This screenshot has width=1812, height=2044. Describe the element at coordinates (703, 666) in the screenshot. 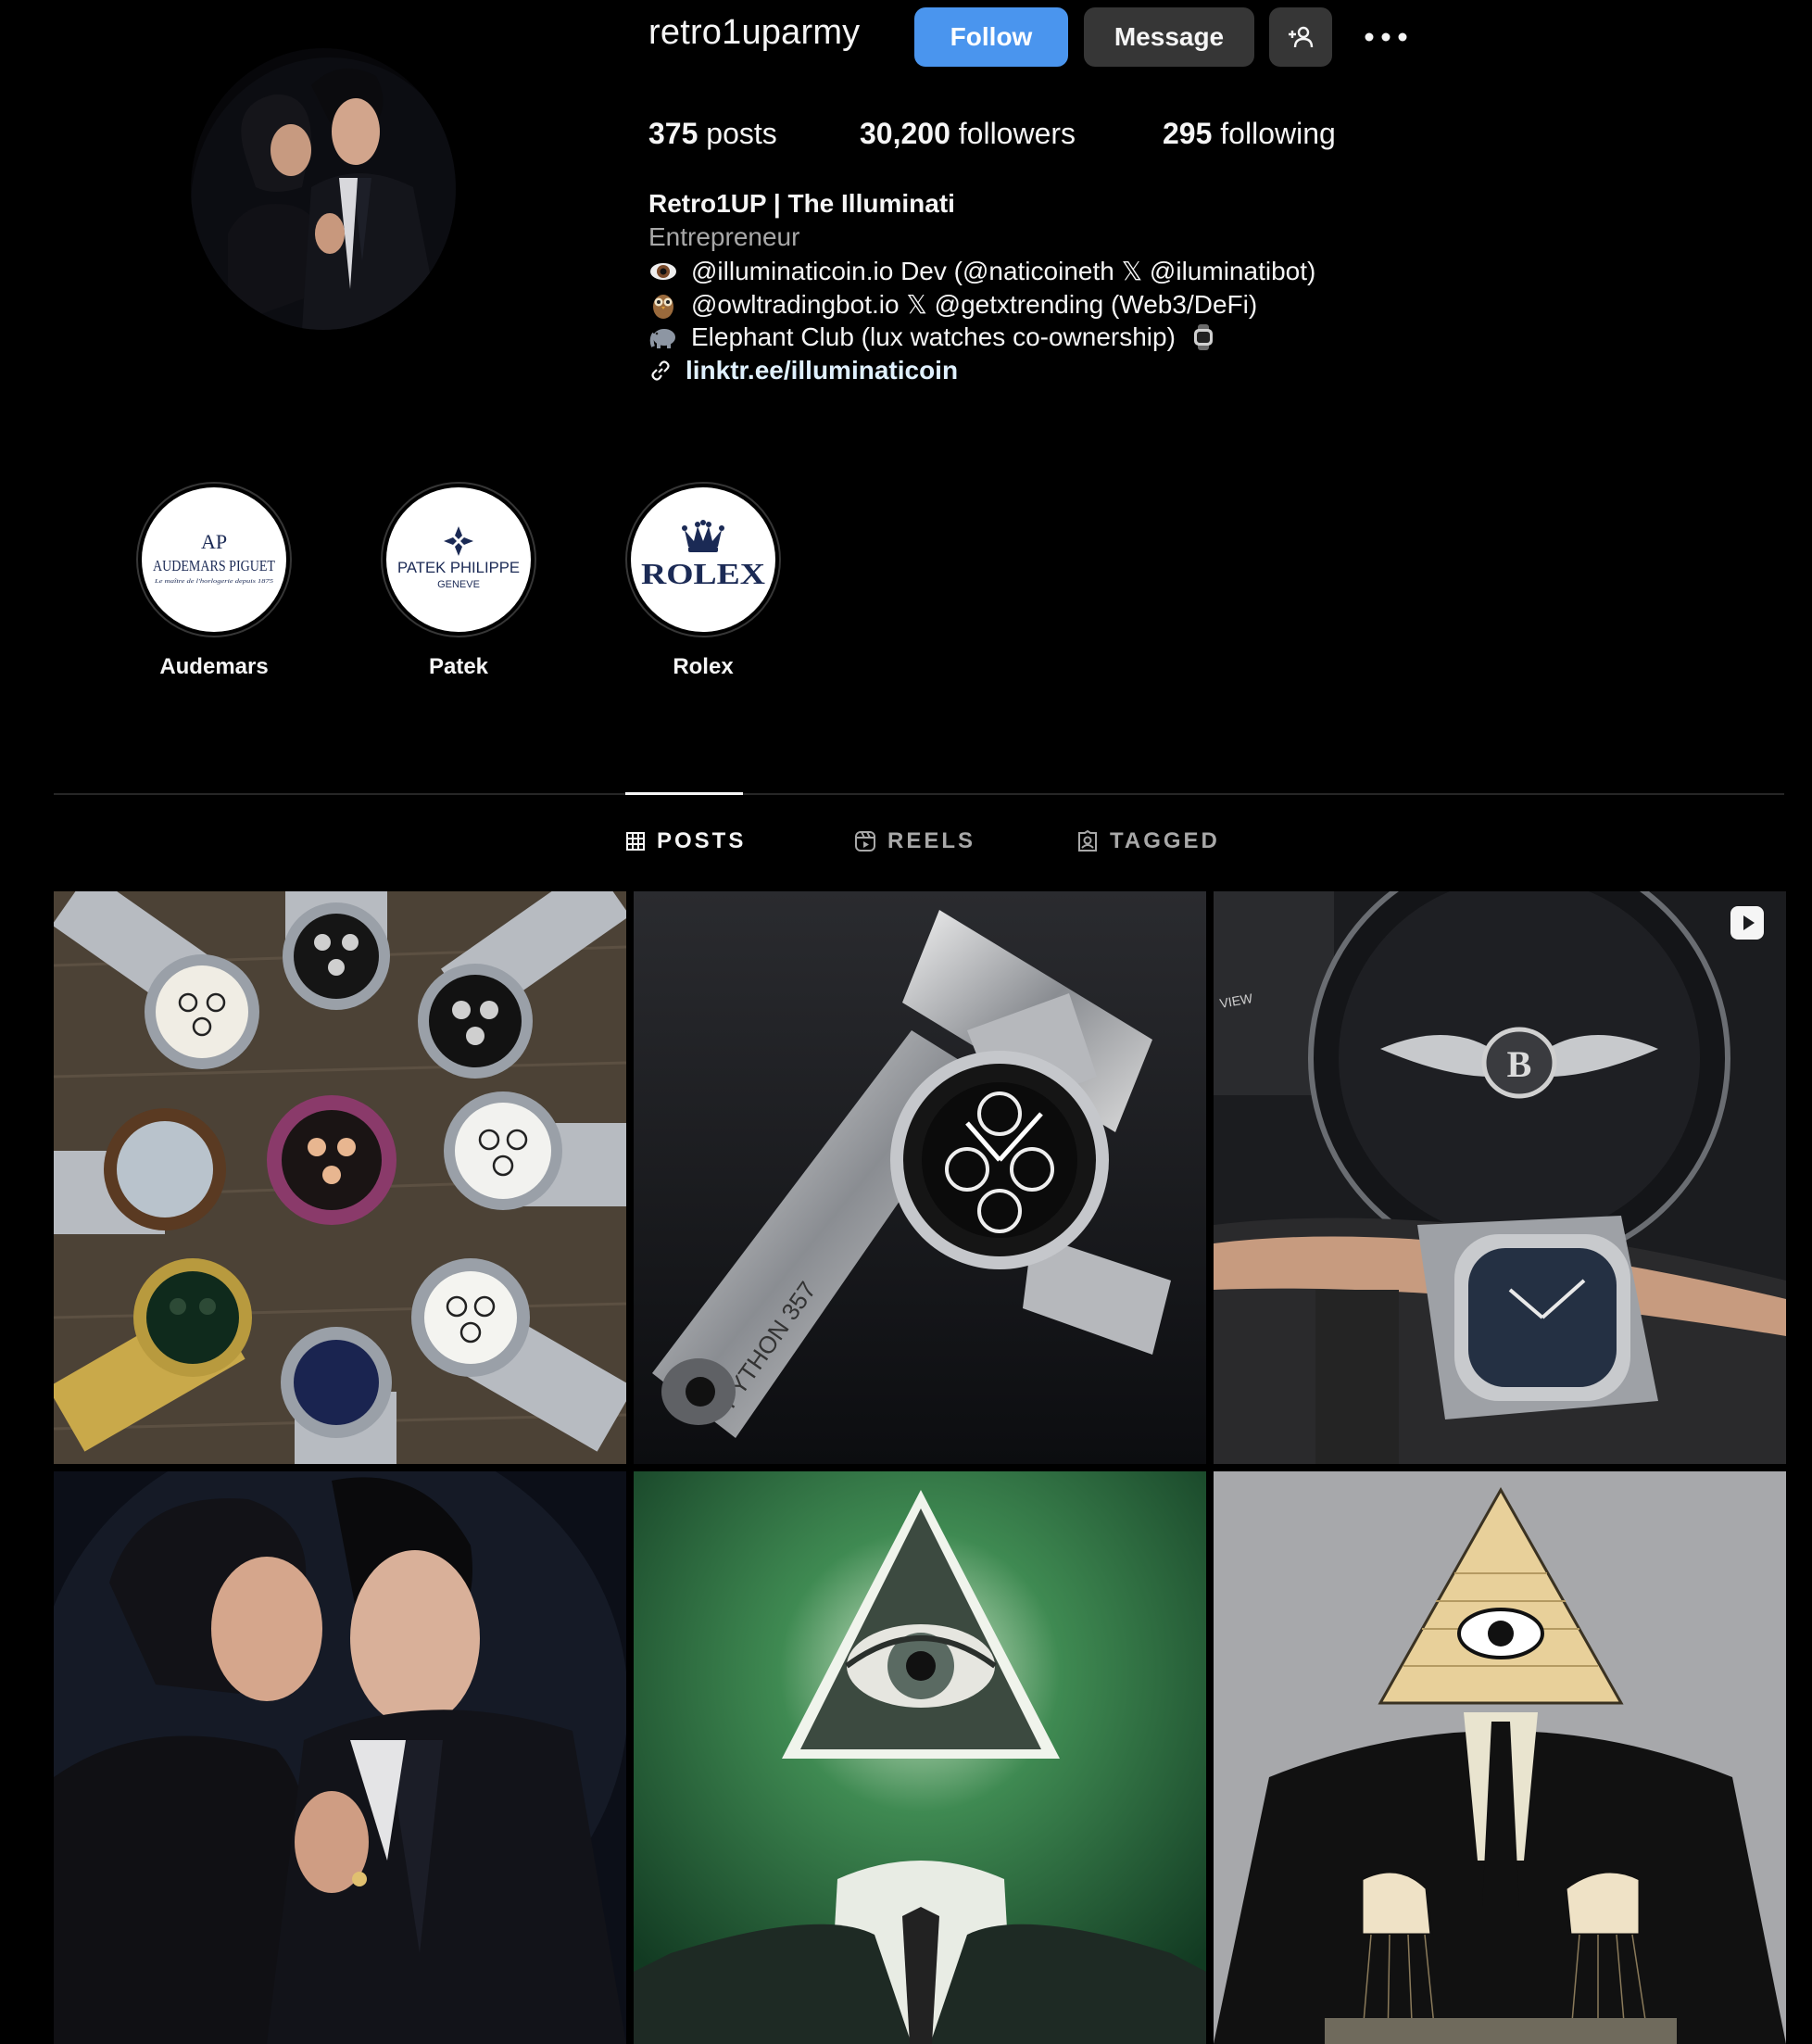

I see `highlight-label: Rolex` at that location.